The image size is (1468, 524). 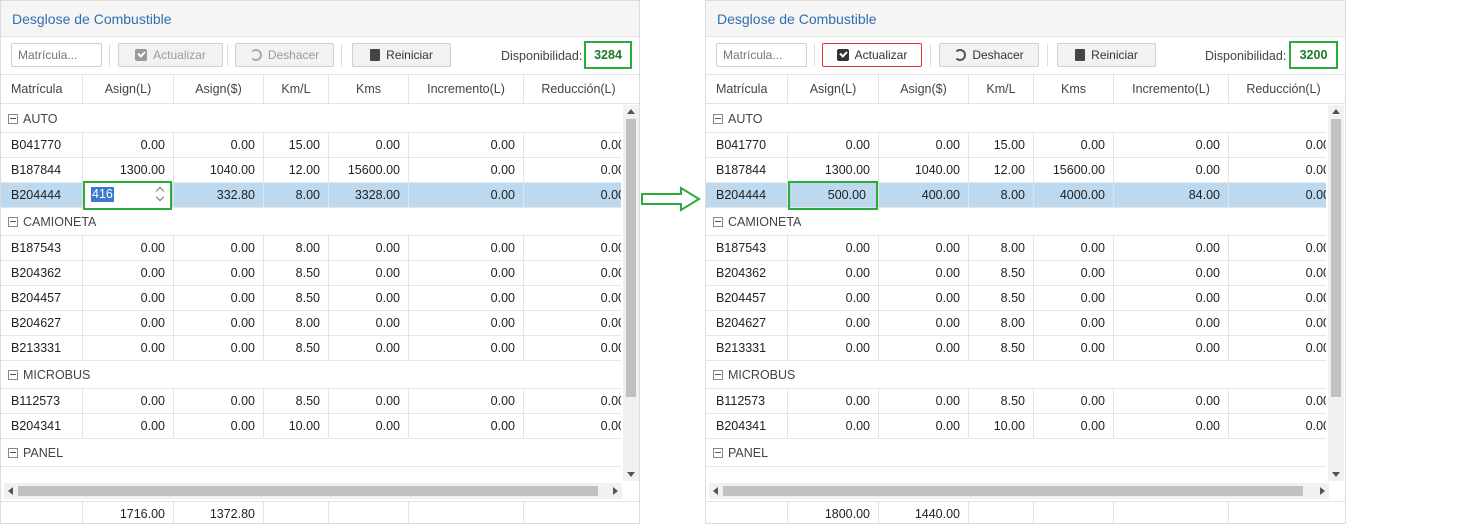 What do you see at coordinates (765, 222) in the screenshot?
I see `group-label: CAMIONETA` at bounding box center [765, 222].